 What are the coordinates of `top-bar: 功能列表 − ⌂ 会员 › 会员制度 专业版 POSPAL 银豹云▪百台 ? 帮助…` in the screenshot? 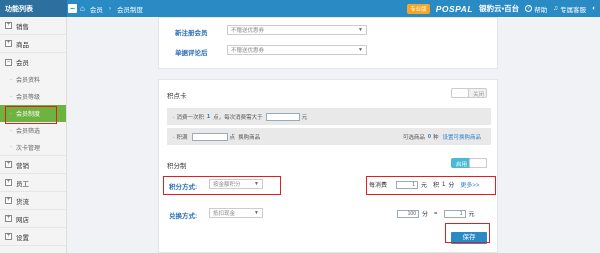 It's located at (300, 8).